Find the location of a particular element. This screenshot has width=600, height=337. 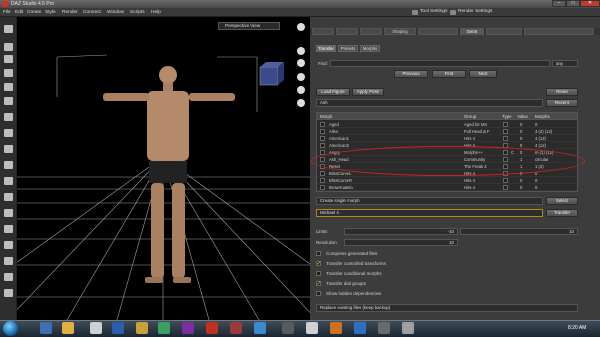

home-control-icon is located at coordinates (301, 103).